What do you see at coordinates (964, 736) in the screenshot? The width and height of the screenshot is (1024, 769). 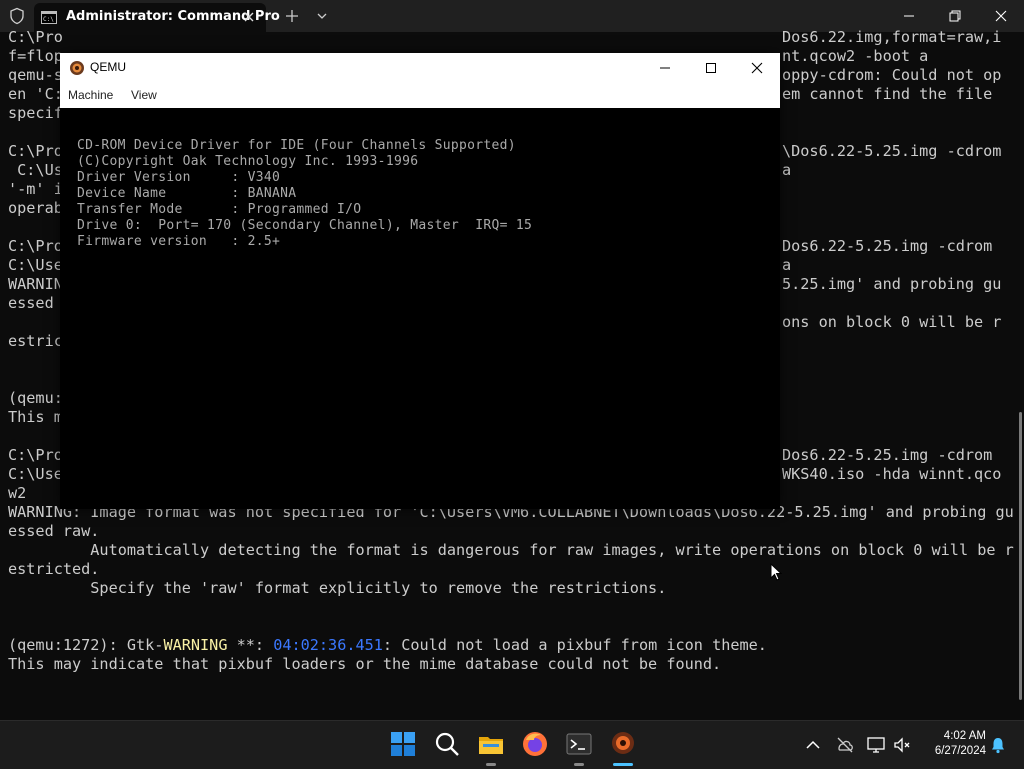 I see `clock-time: 4:02 AM` at bounding box center [964, 736].